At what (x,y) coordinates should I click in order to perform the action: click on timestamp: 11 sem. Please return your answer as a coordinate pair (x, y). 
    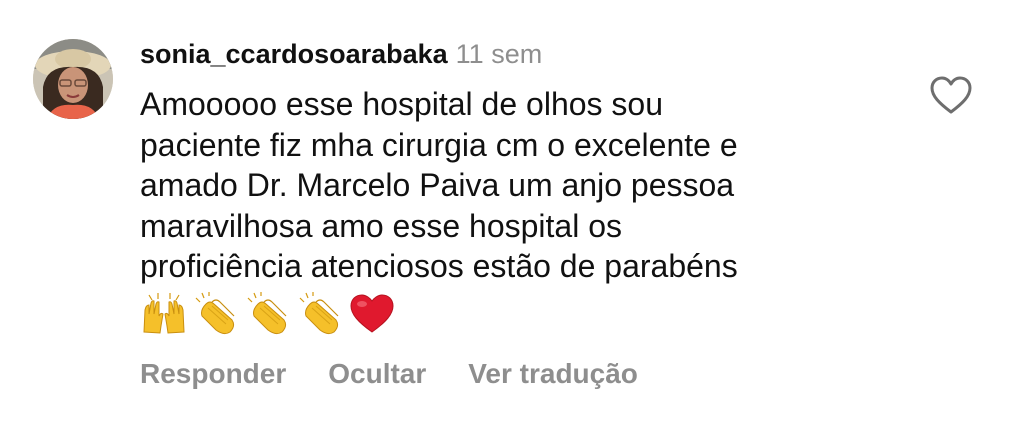
    Looking at the image, I should click on (499, 54).